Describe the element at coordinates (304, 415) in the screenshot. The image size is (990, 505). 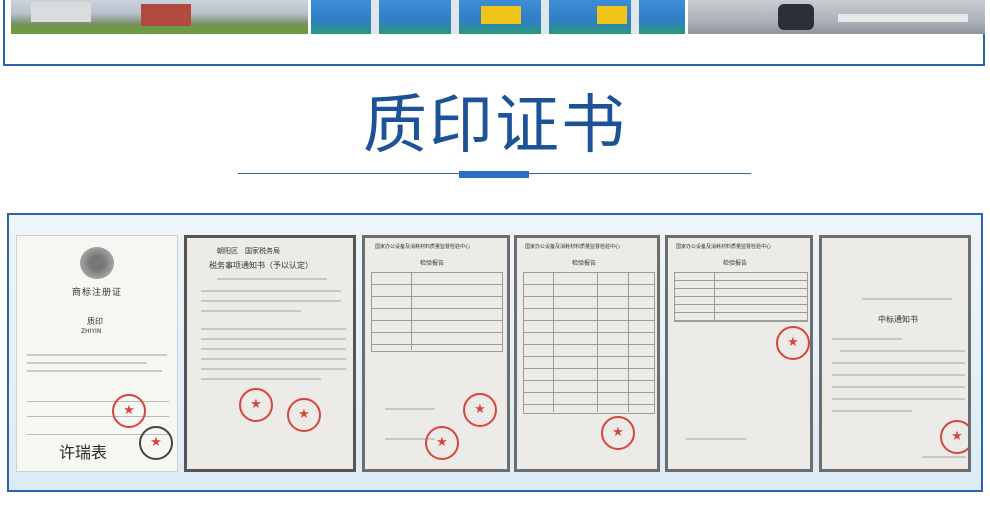
I see `tax-seal-icon` at that location.